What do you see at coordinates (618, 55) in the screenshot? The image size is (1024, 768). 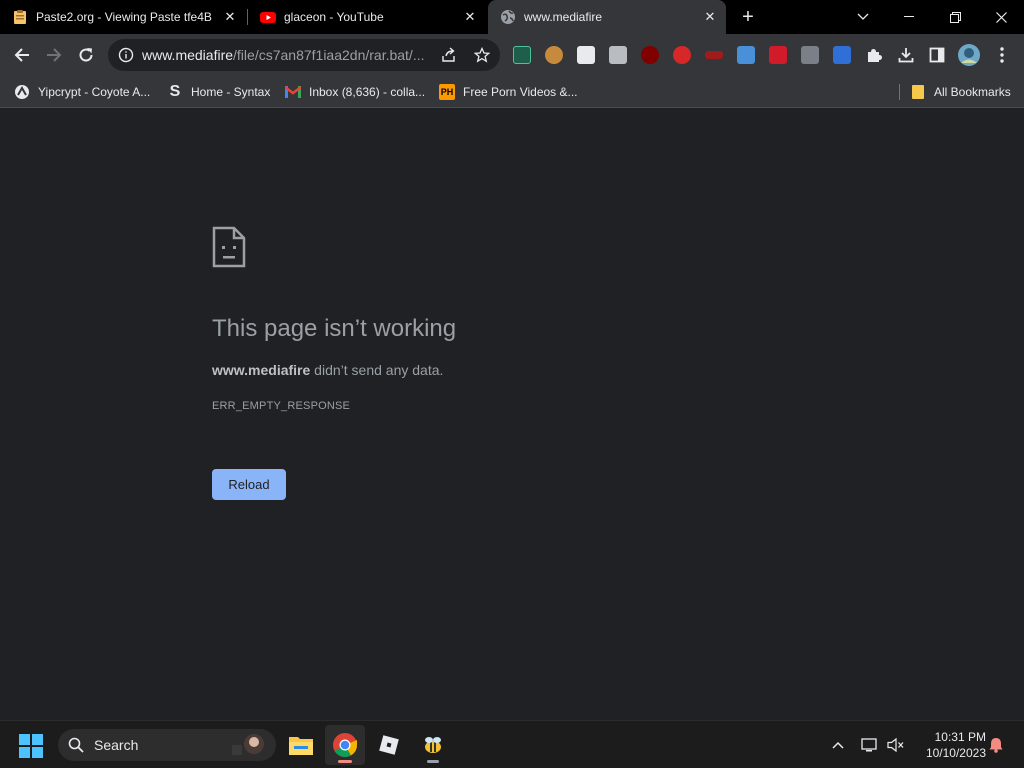 I see `printer-extension-icon` at bounding box center [618, 55].